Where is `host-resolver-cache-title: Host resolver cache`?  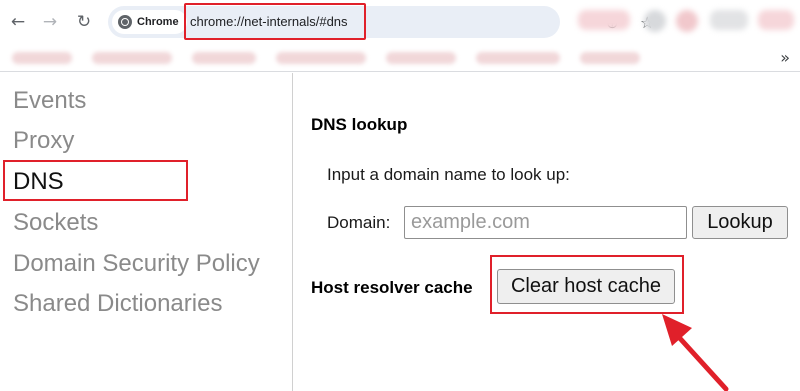
host-resolver-cache-title: Host resolver cache is located at coordinates (392, 287).